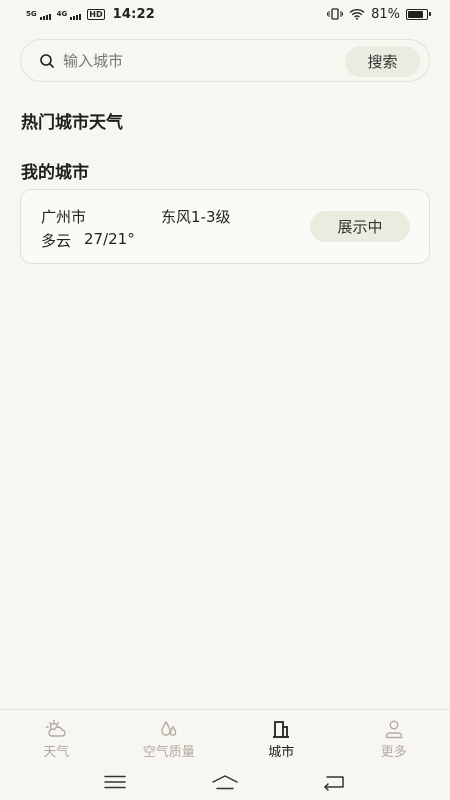  I want to click on signal-5g-icon: 5G, so click(38, 14).